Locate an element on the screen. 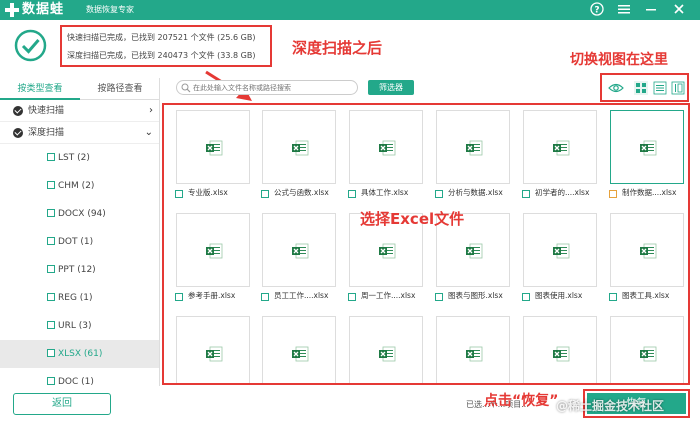 The width and height of the screenshot is (700, 427). file-item: 分析与数据.xlsx is located at coordinates (467, 156).